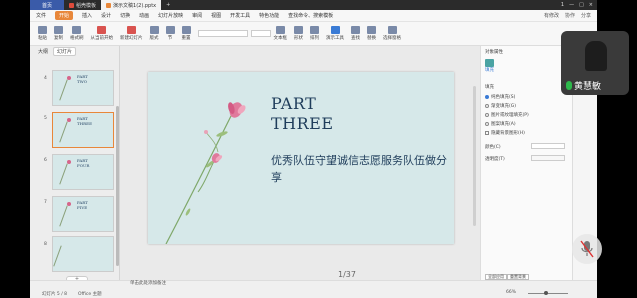 The width and height of the screenshot is (637, 298). What do you see at coordinates (571, 5) in the screenshot?
I see `minimize-button: —` at bounding box center [571, 5].